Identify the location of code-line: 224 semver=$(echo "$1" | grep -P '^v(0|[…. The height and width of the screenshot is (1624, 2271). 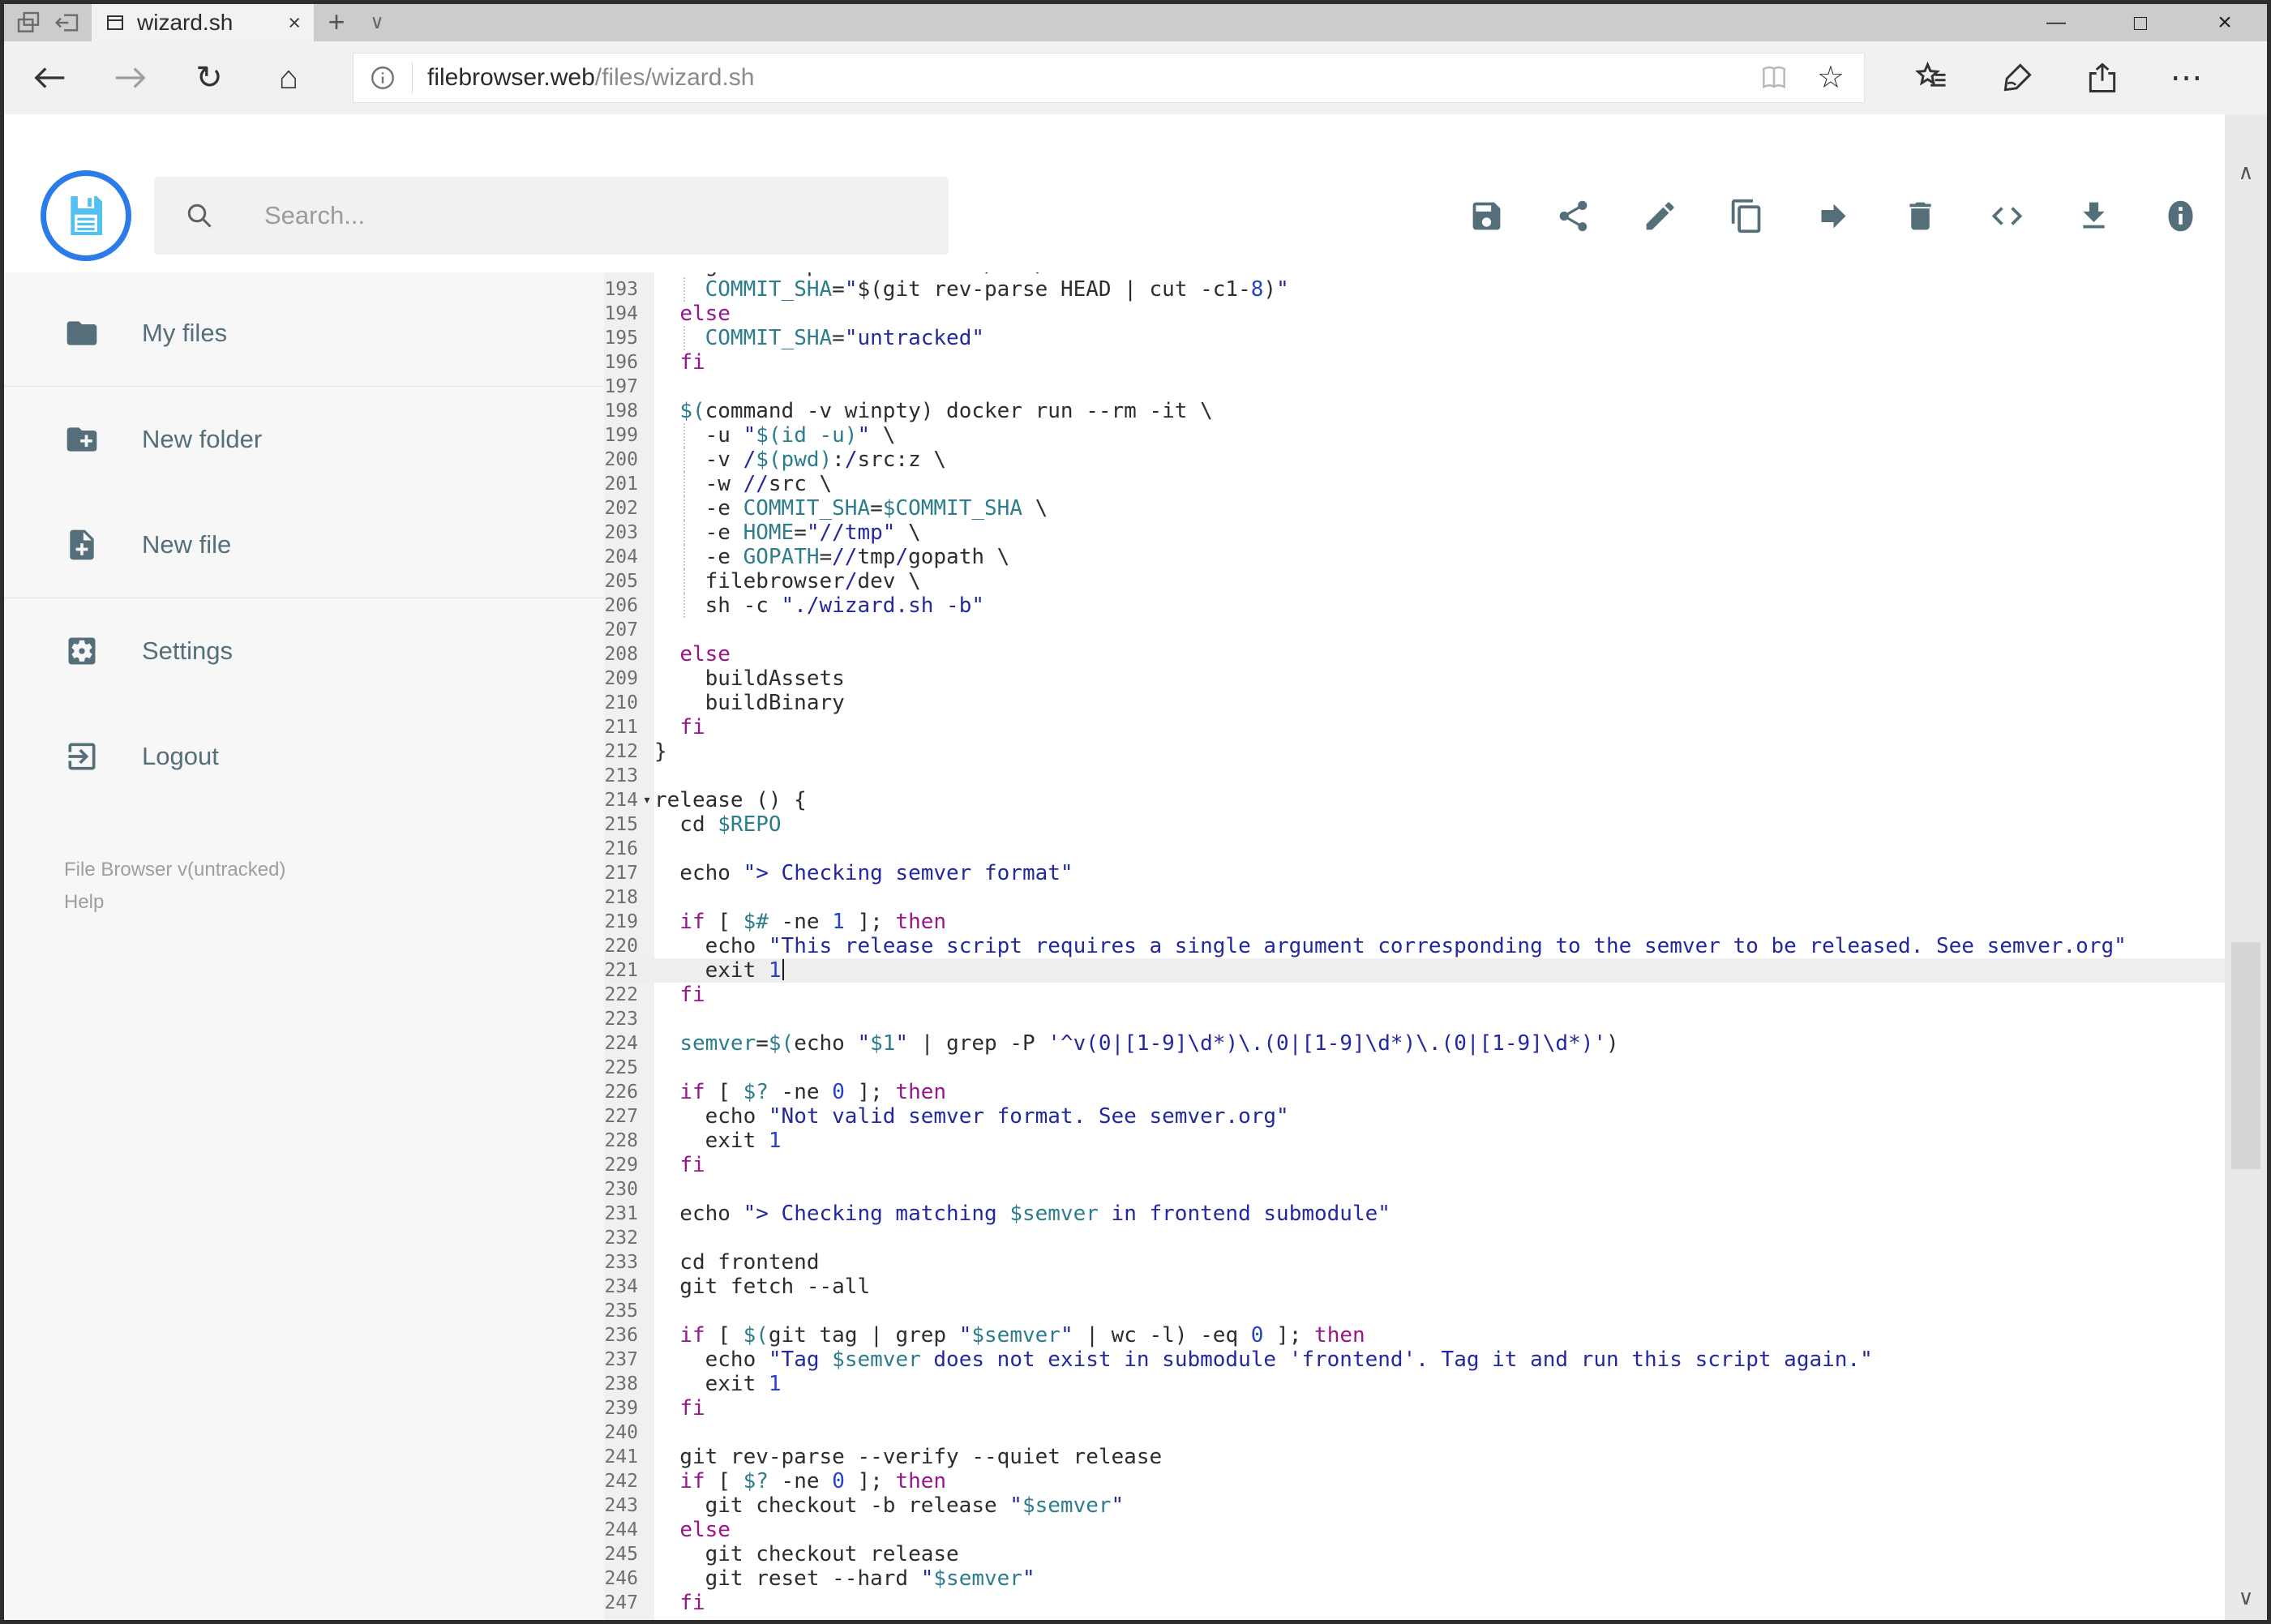
(1436, 1043).